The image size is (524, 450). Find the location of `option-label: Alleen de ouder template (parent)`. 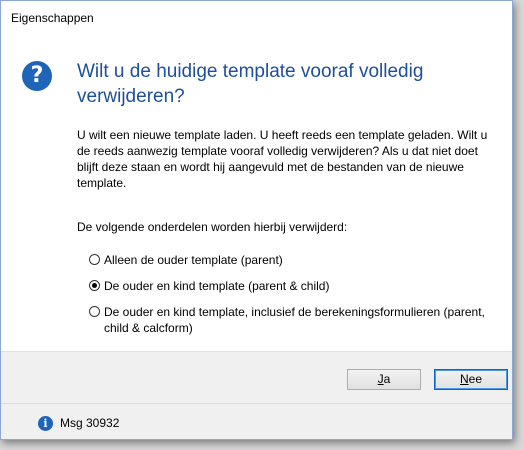

option-label: Alleen de ouder template (parent) is located at coordinates (193, 260).